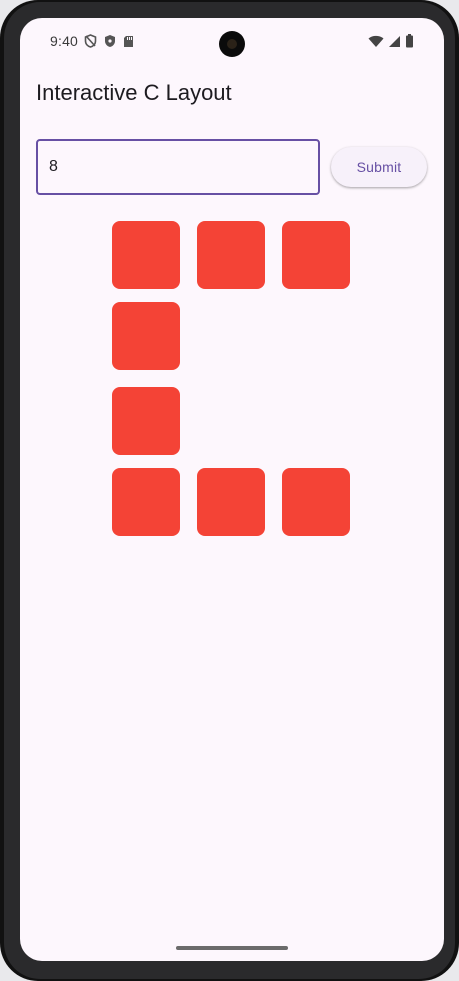 This screenshot has height=981, width=459. What do you see at coordinates (376, 44) in the screenshot?
I see `wifi-icon` at bounding box center [376, 44].